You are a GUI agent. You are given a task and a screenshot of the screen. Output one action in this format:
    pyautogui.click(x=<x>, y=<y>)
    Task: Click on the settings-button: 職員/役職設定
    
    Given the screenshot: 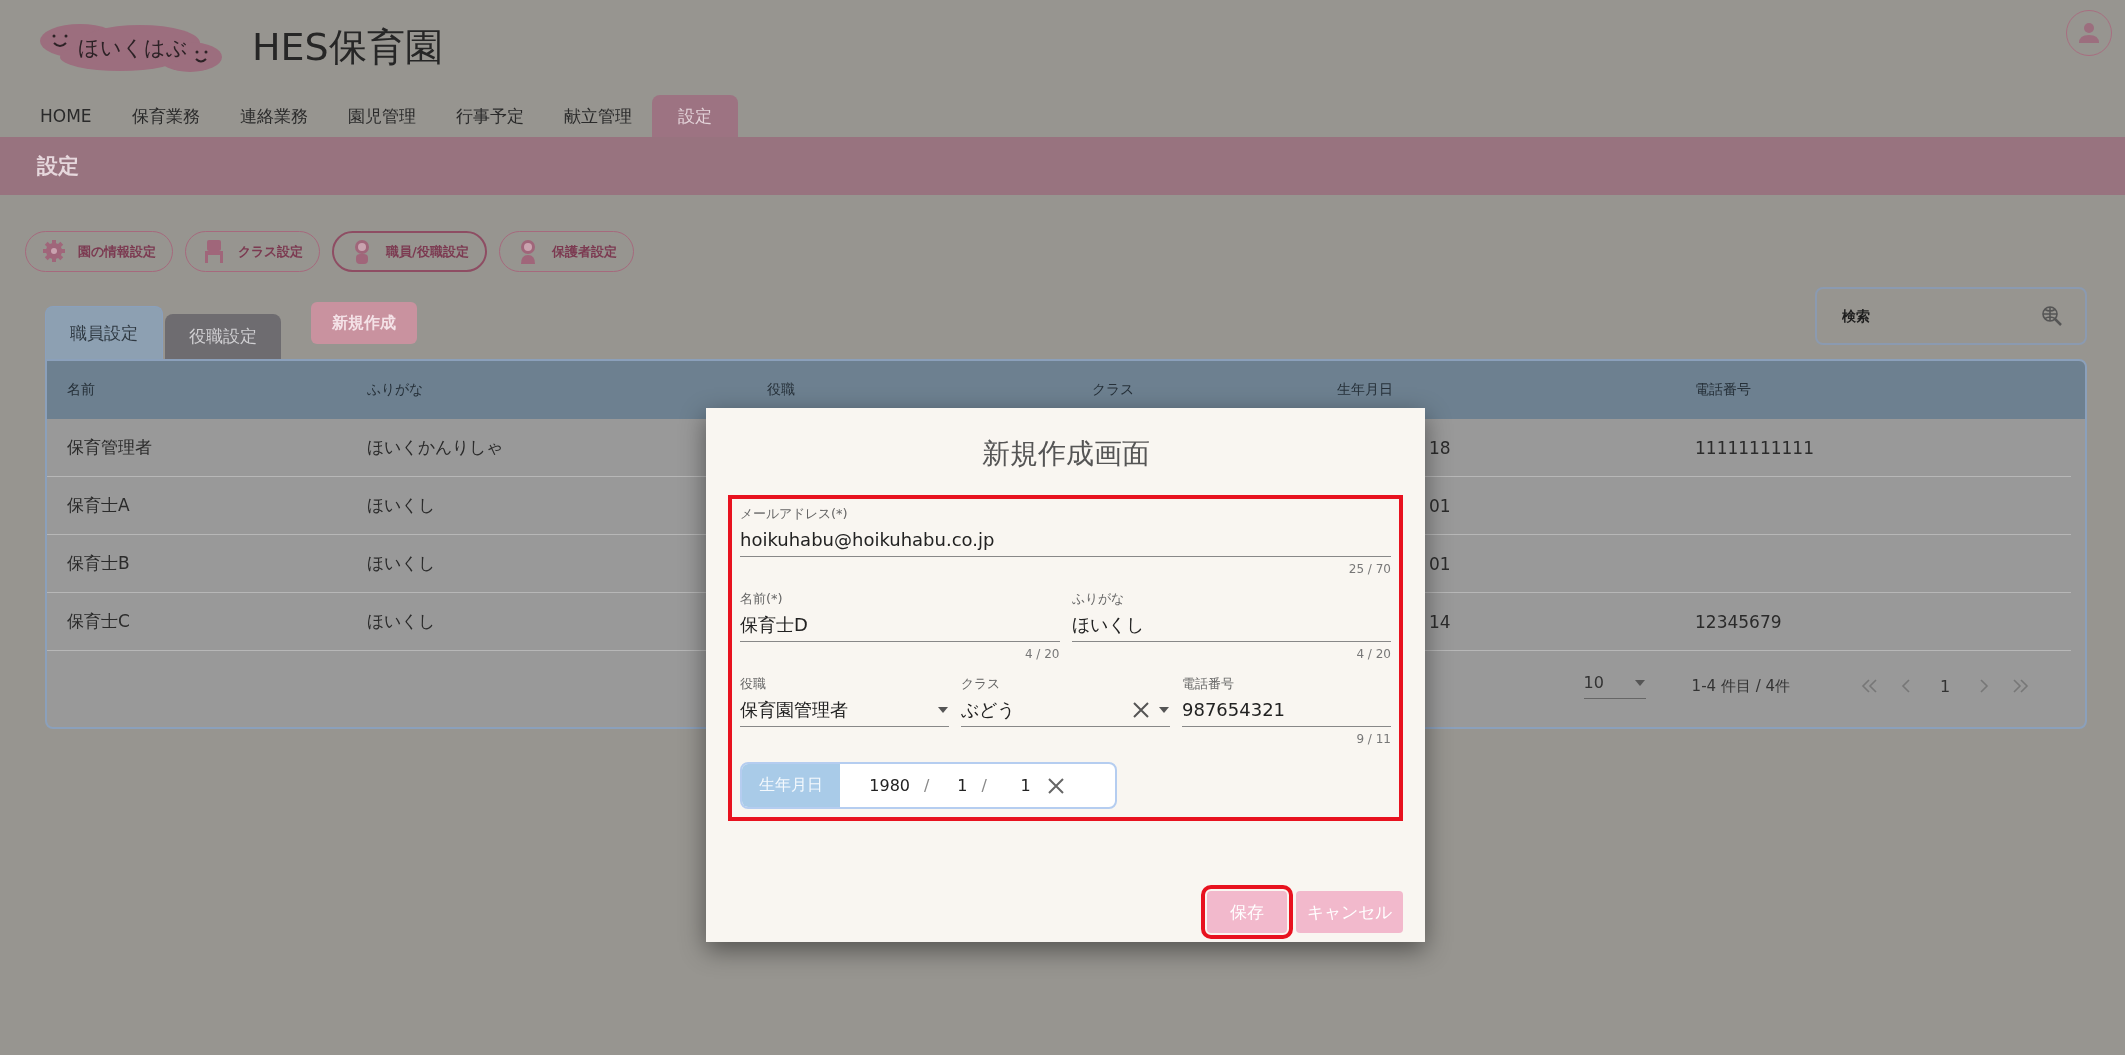 What is the action you would take?
    pyautogui.click(x=409, y=251)
    